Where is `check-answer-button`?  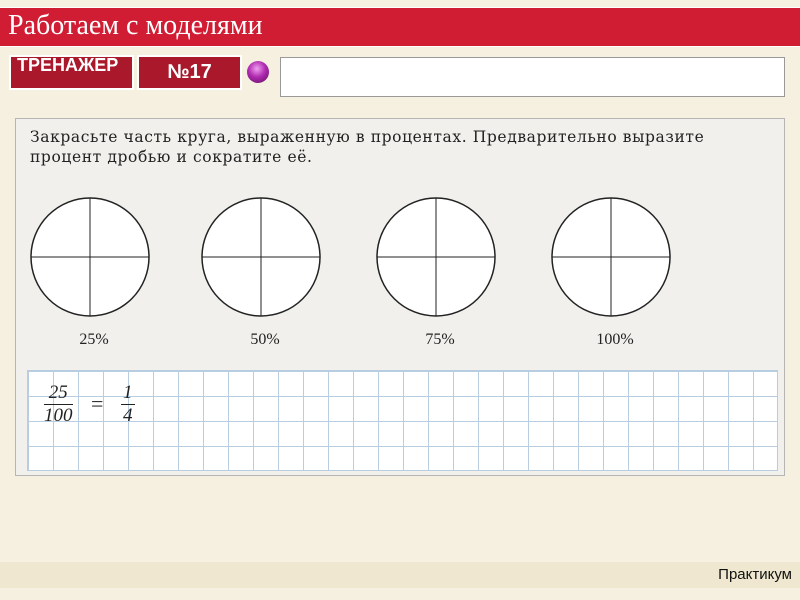
check-answer-button is located at coordinates (258, 72).